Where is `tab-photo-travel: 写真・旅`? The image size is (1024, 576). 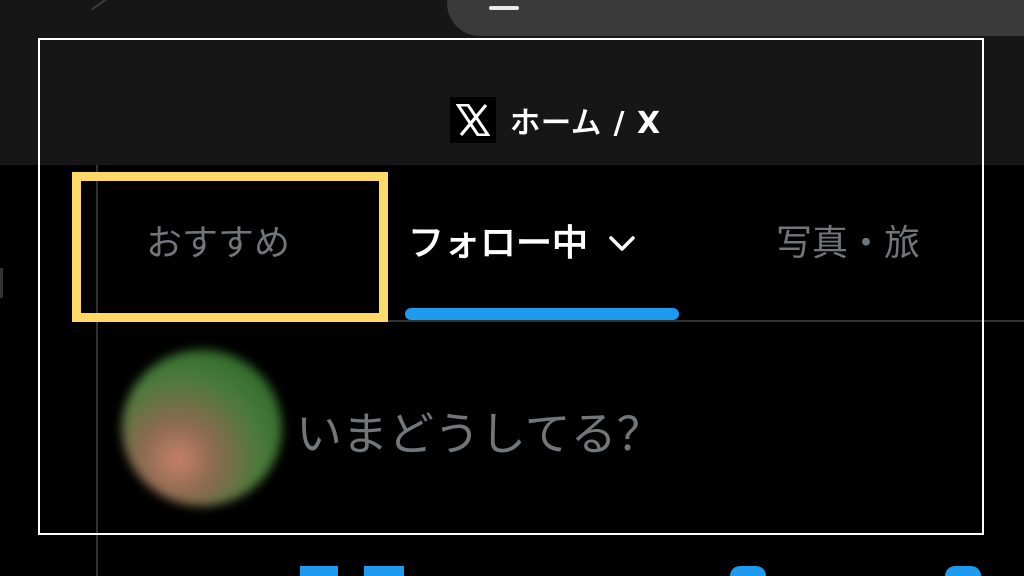
tab-photo-travel: 写真・旅 is located at coordinates (848, 244).